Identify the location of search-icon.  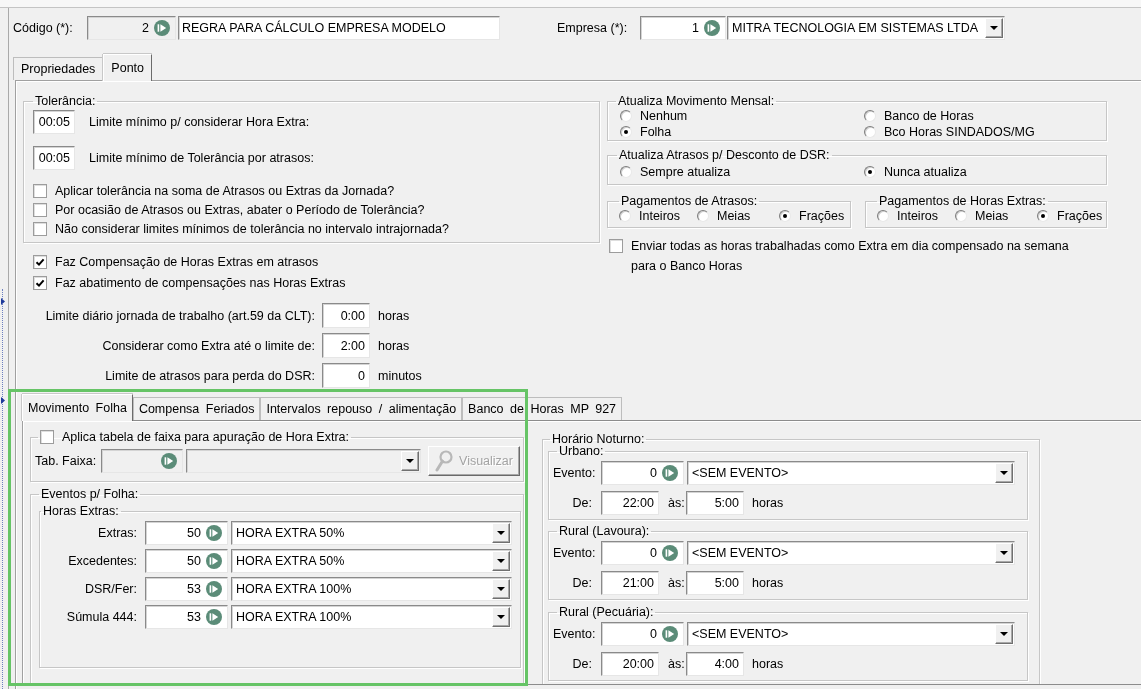
(444, 461).